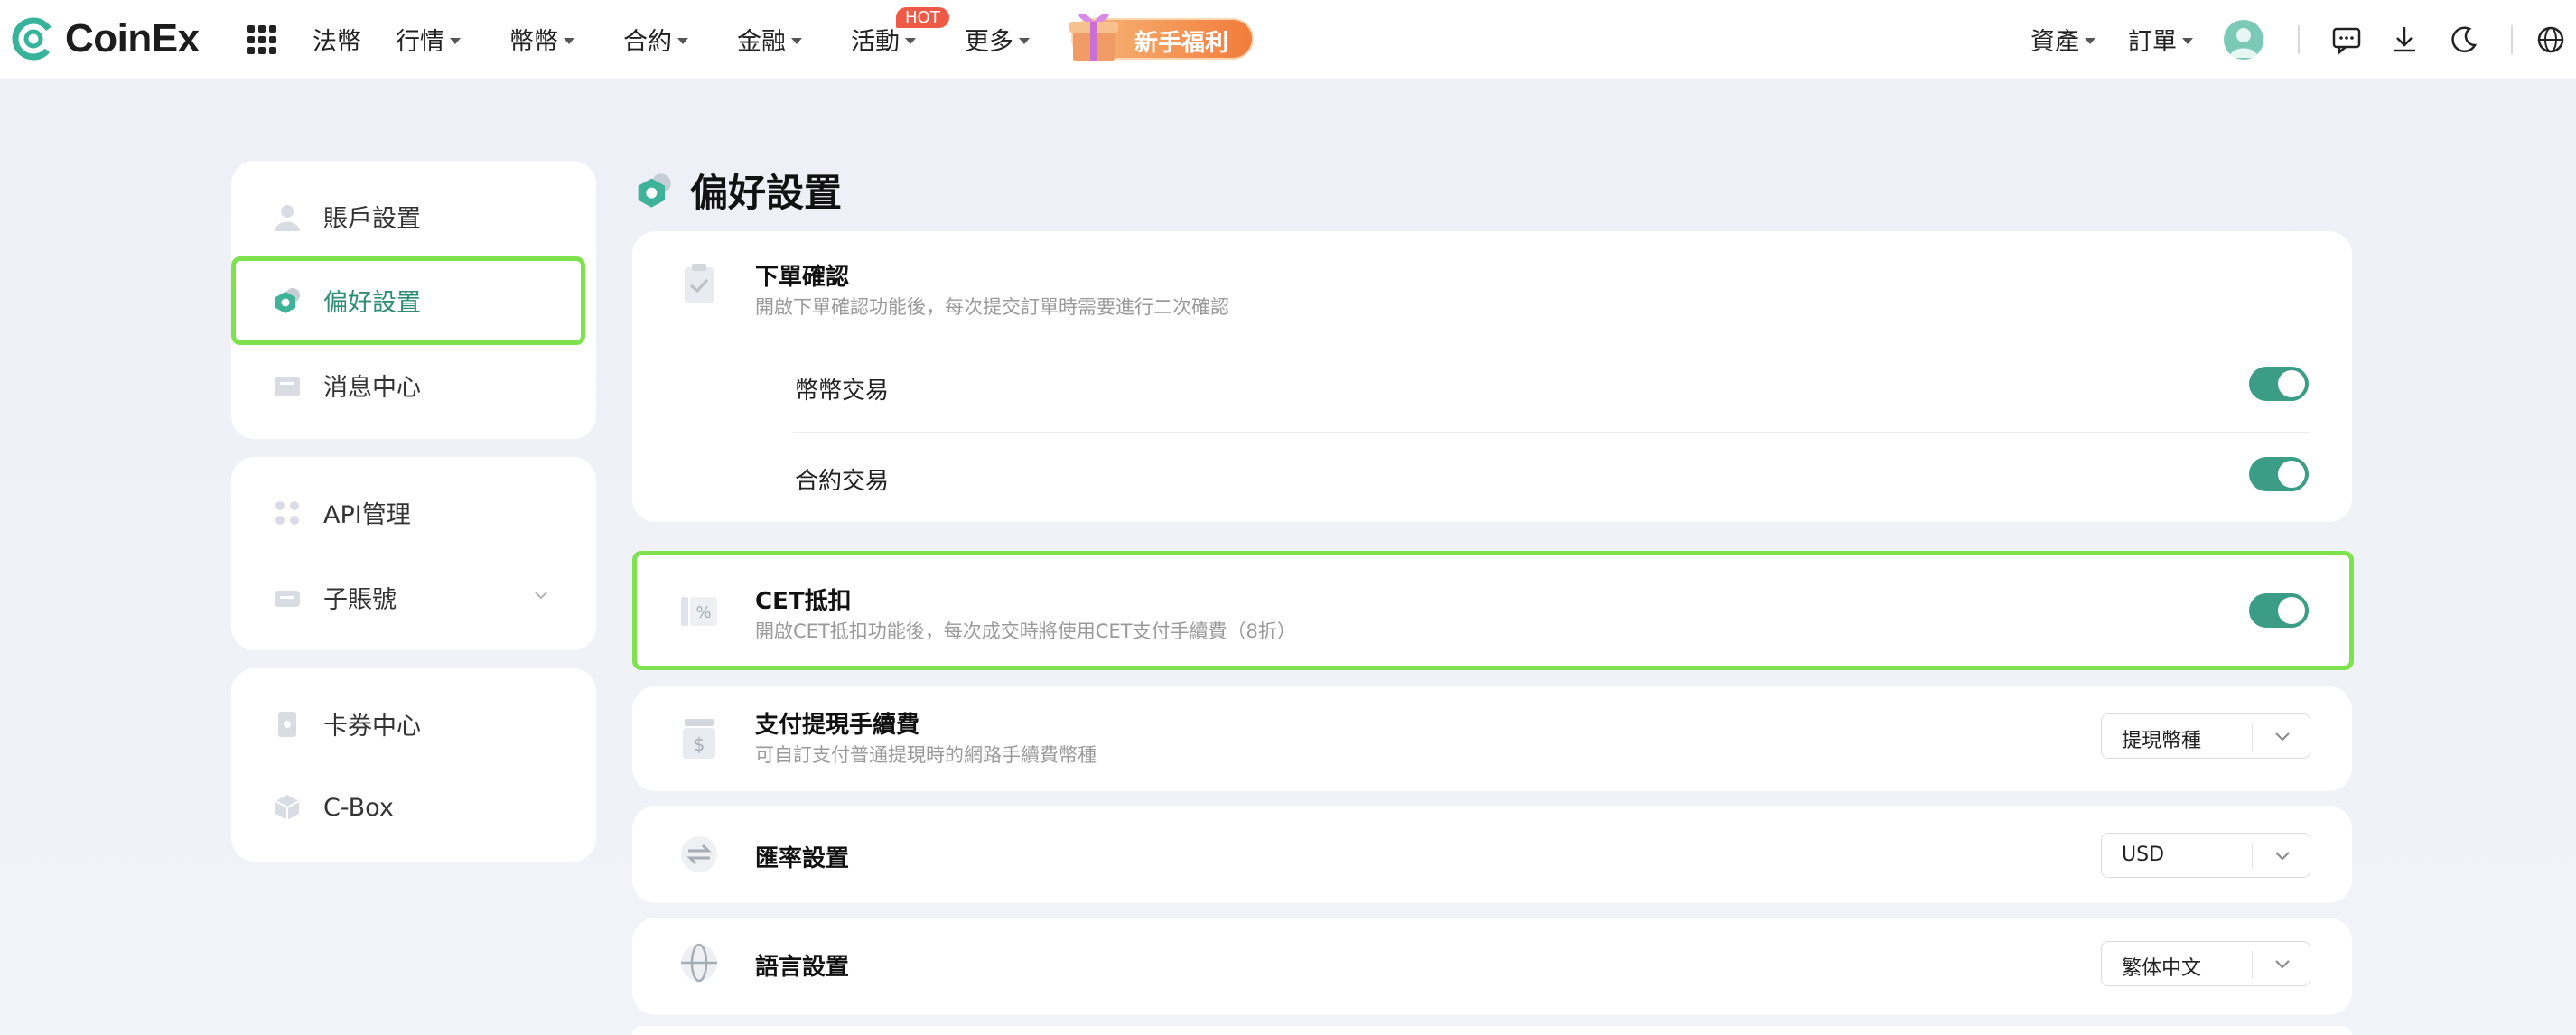 The height and width of the screenshot is (1035, 2576). Describe the element at coordinates (372, 303) in the screenshot. I see `sidebar-item-label: 偏好設置` at that location.